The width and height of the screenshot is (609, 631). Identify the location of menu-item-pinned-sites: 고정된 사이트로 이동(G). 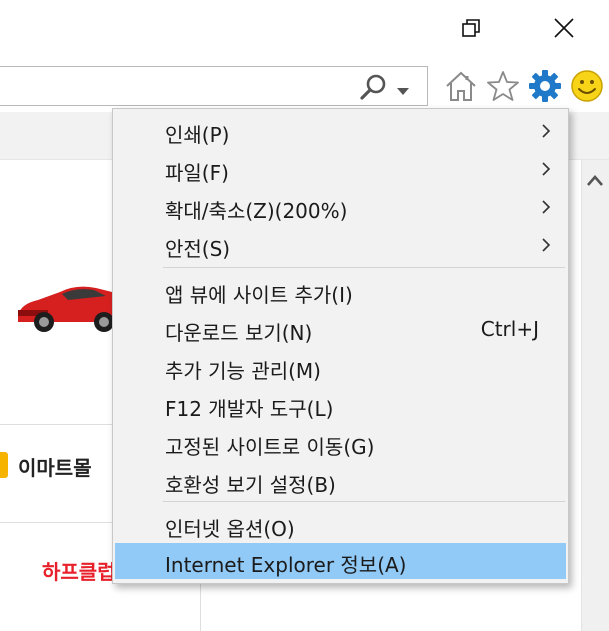
(340, 443).